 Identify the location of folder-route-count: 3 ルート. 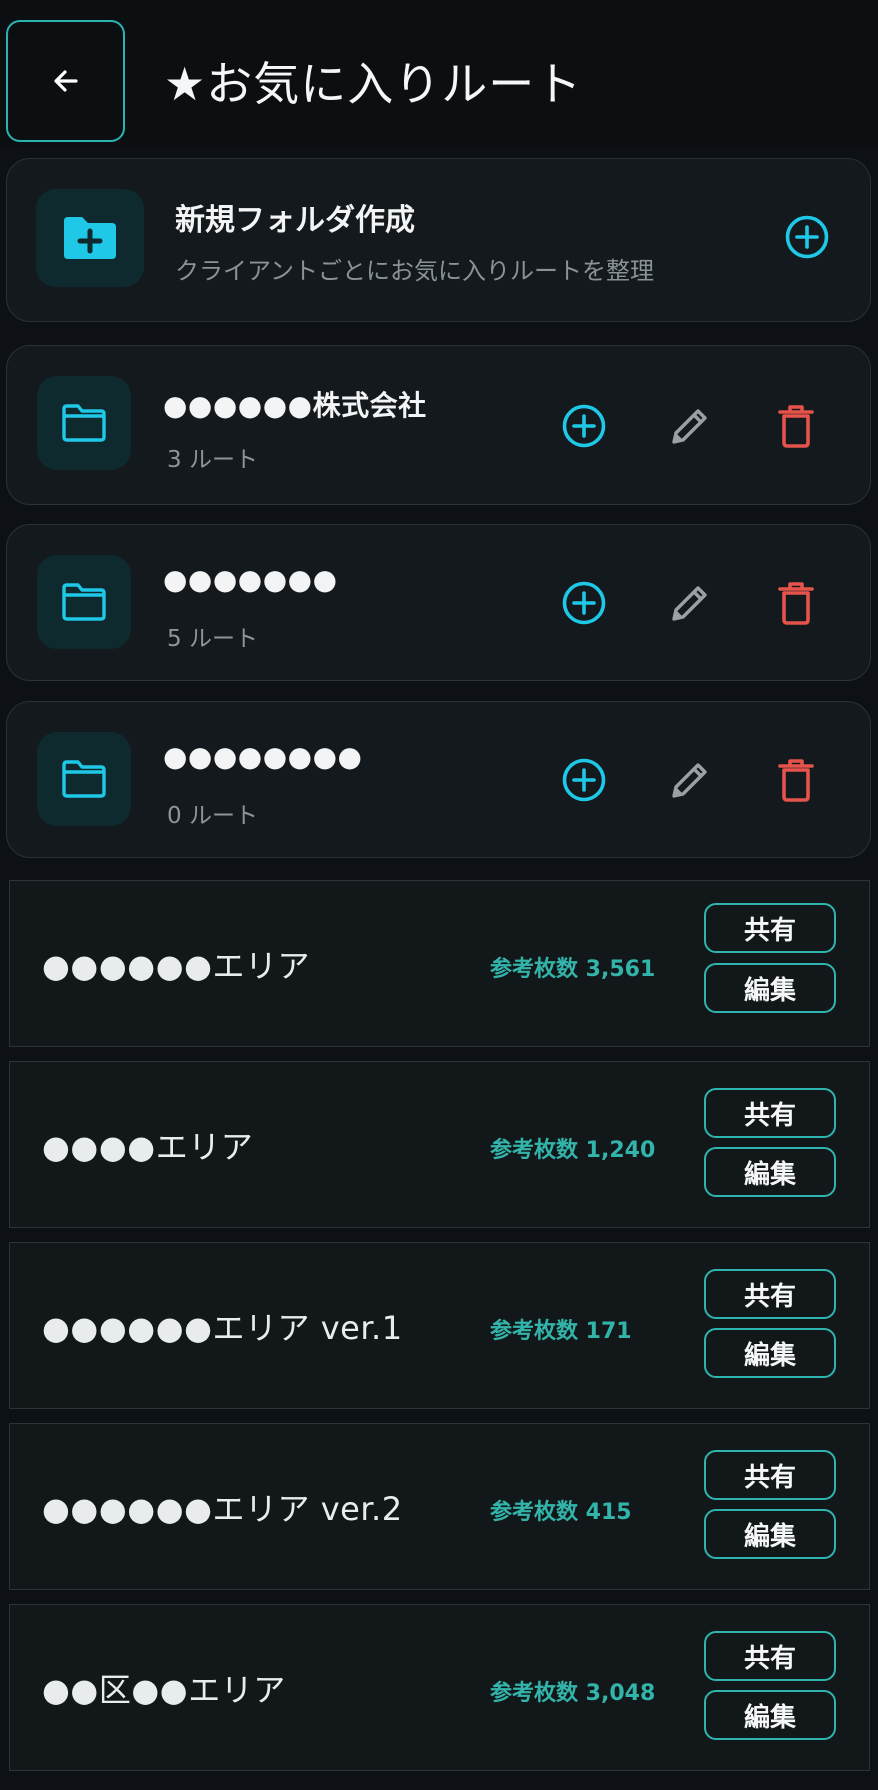
(212, 460).